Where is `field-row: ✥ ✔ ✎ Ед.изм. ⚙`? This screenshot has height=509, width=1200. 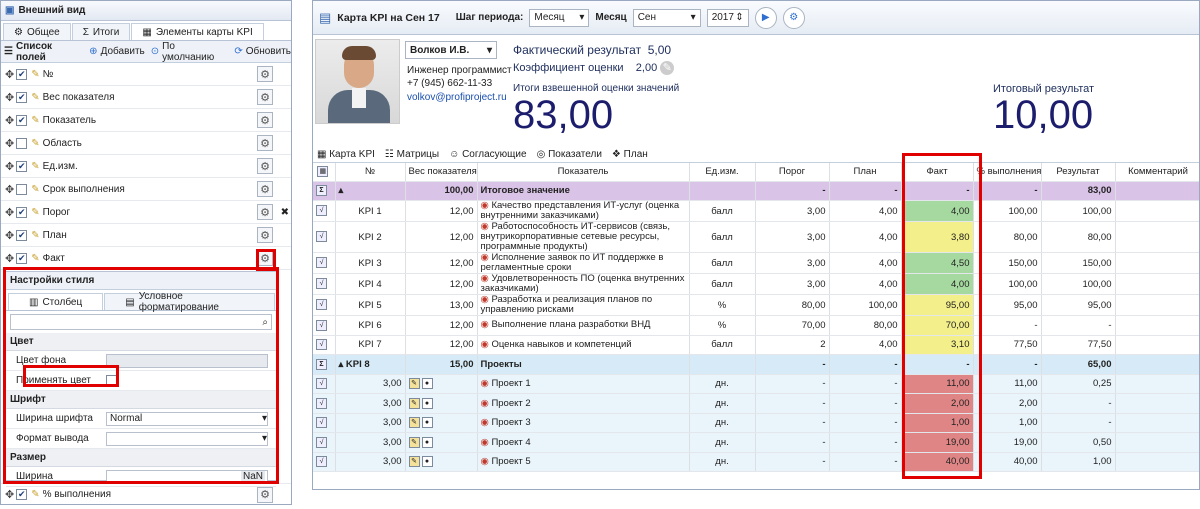
field-row: ✥ ✔ ✎ Ед.изм. ⚙ is located at coordinates (146, 166).